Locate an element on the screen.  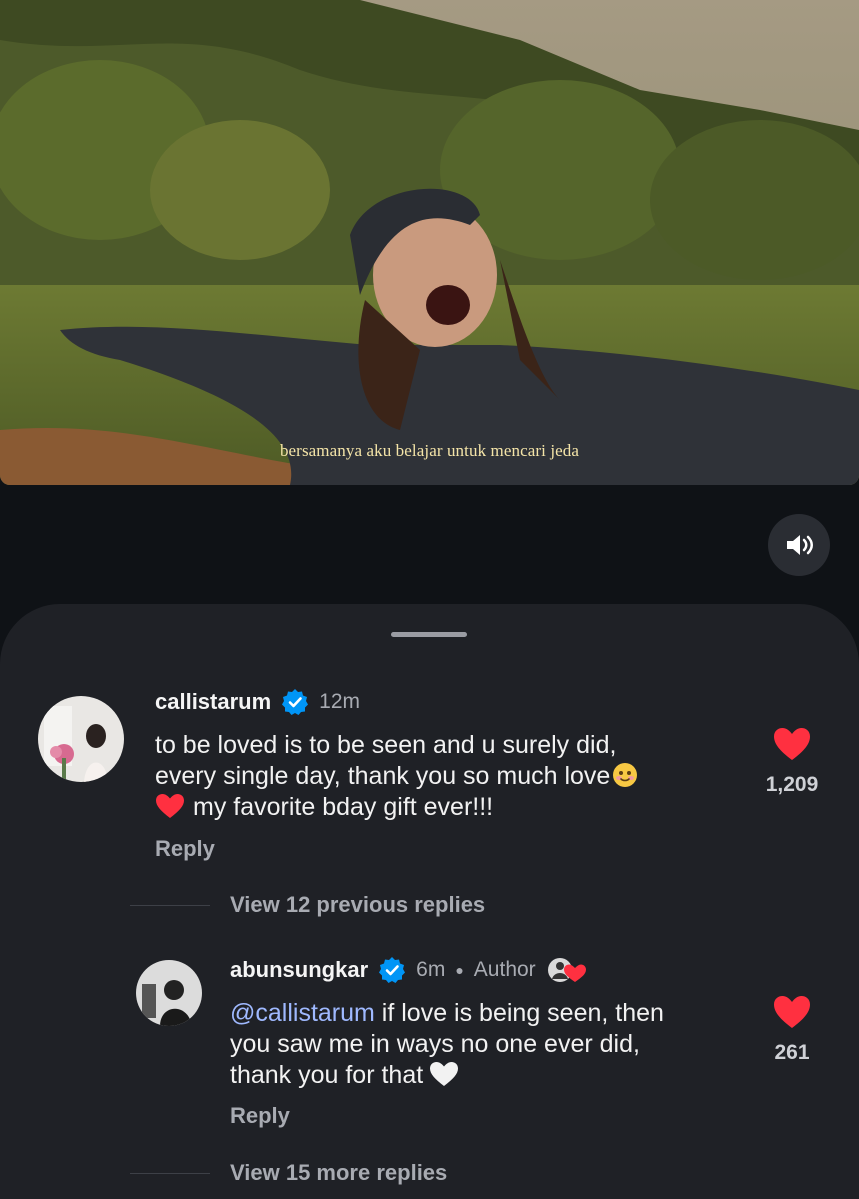
sheet-drag-handle is located at coordinates (429, 634).